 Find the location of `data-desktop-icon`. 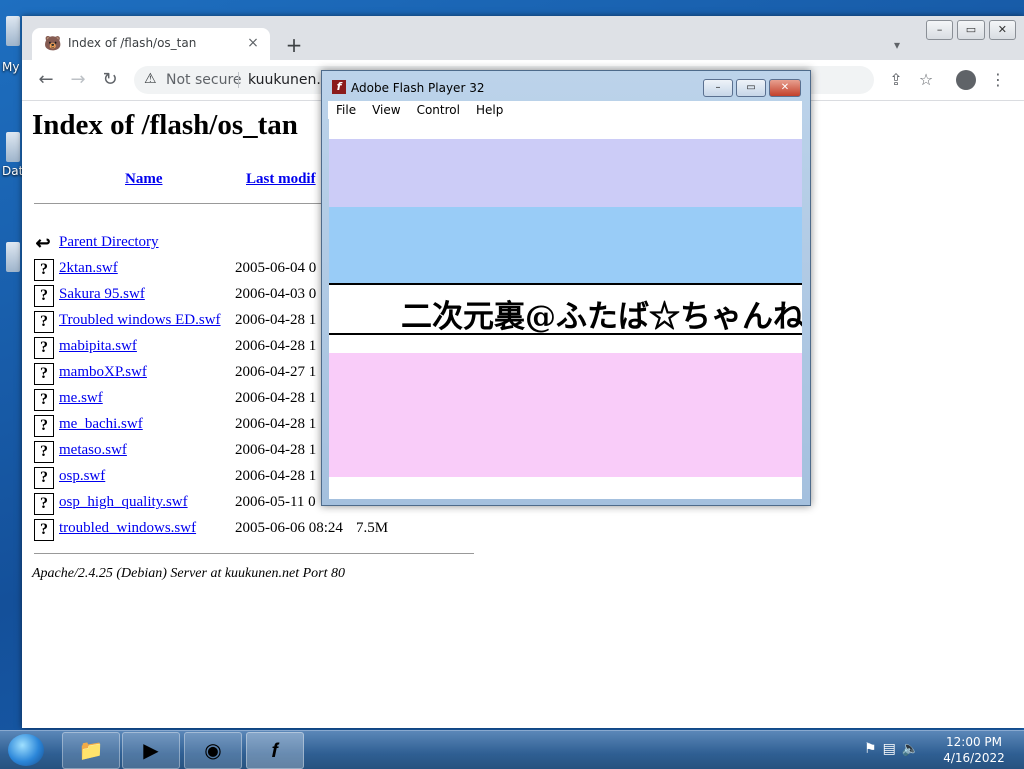

data-desktop-icon is located at coordinates (13, 147).